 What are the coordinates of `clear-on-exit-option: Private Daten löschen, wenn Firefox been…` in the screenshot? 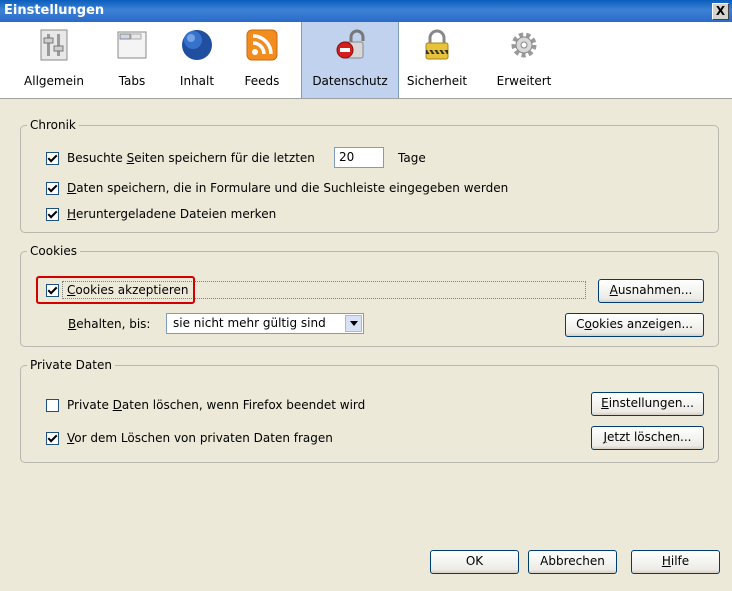 It's located at (205, 405).